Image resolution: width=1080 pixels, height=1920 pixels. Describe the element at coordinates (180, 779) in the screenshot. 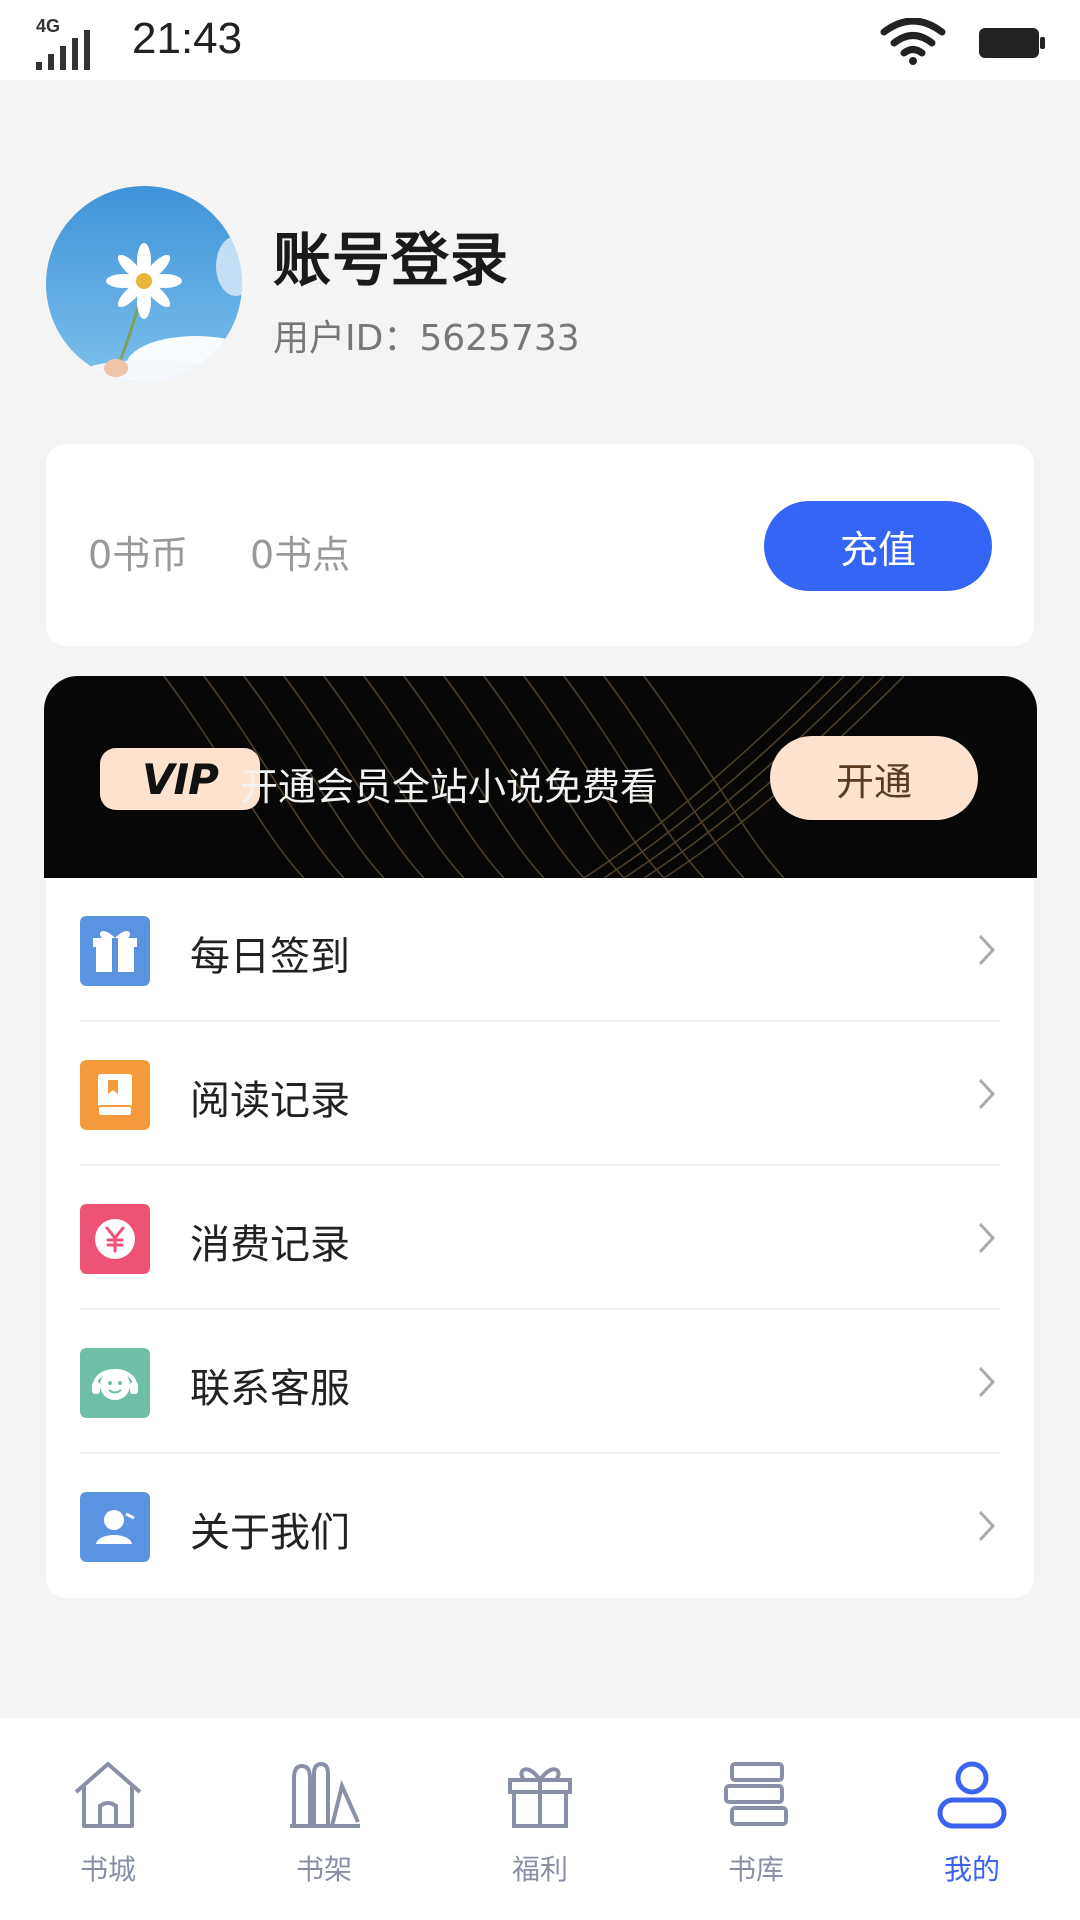

I see `vip-badge: VIP` at that location.